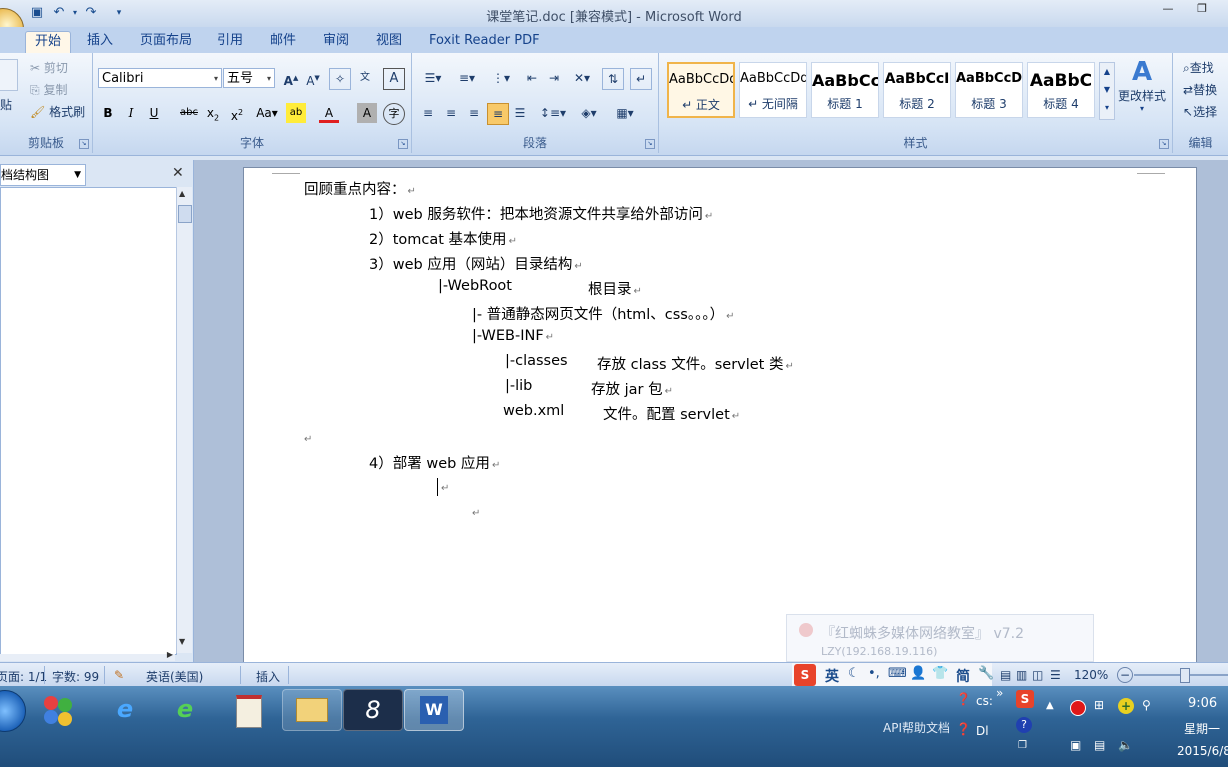 Image resolution: width=1228 pixels, height=767 pixels. I want to click on change-case-icon: Aa▾, so click(267, 113).